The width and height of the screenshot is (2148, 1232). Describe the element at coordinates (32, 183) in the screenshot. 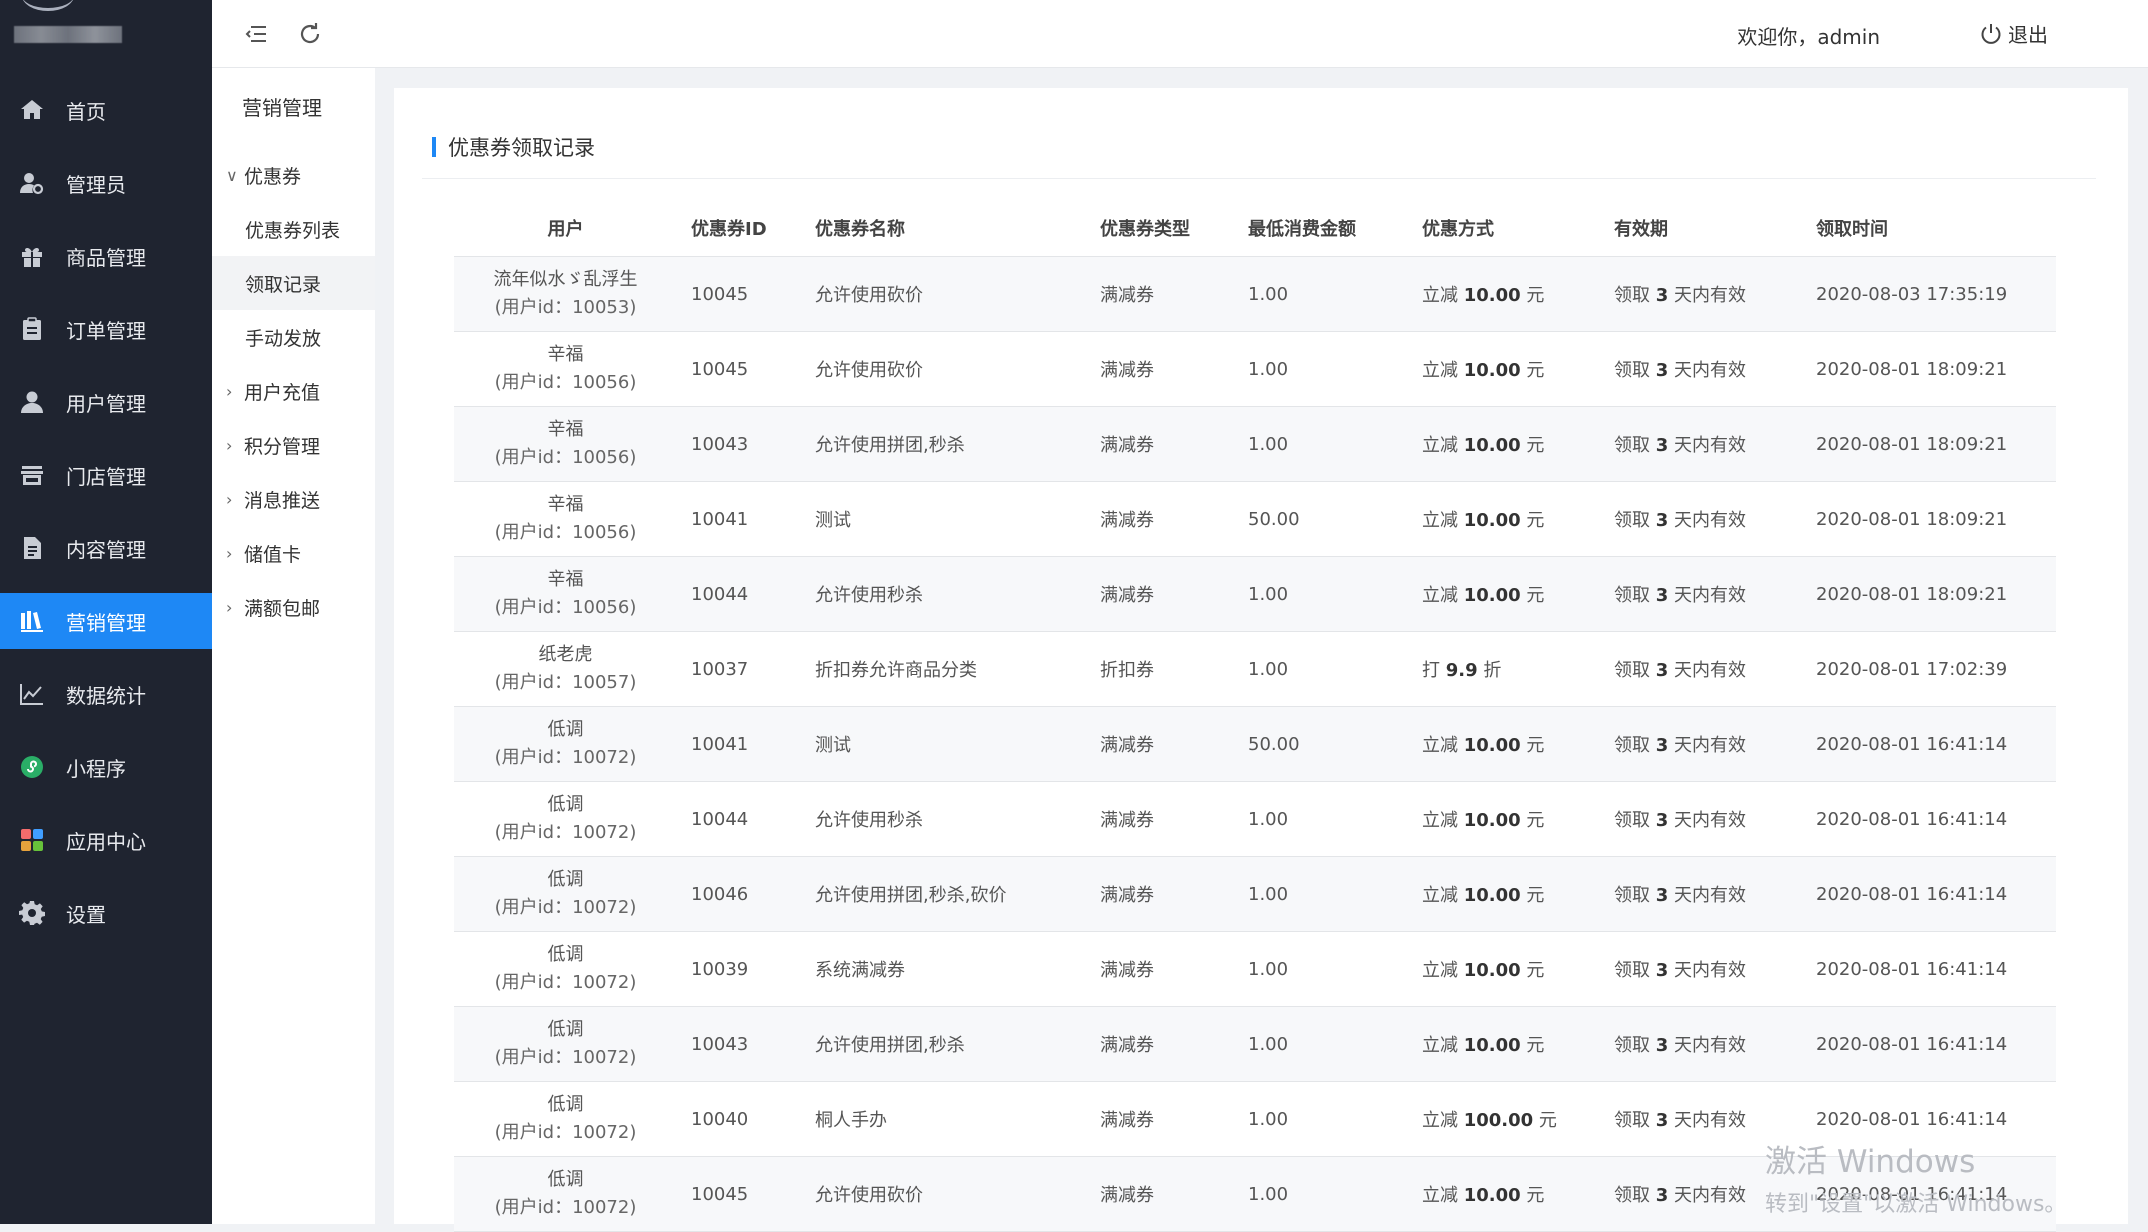

I see `admin-user-icon` at that location.